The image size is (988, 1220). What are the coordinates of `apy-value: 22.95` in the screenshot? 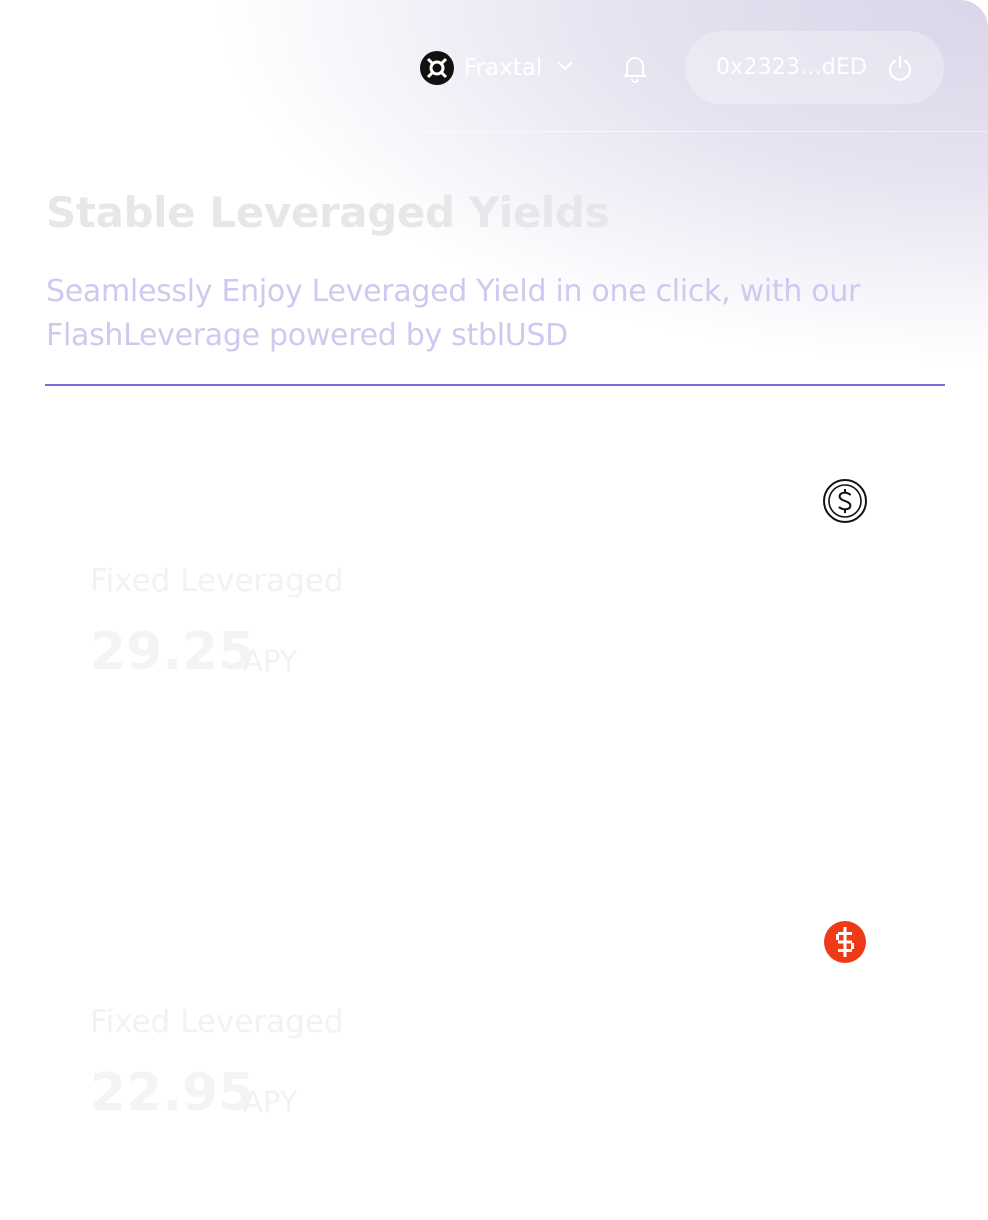 It's located at (172, 1093).